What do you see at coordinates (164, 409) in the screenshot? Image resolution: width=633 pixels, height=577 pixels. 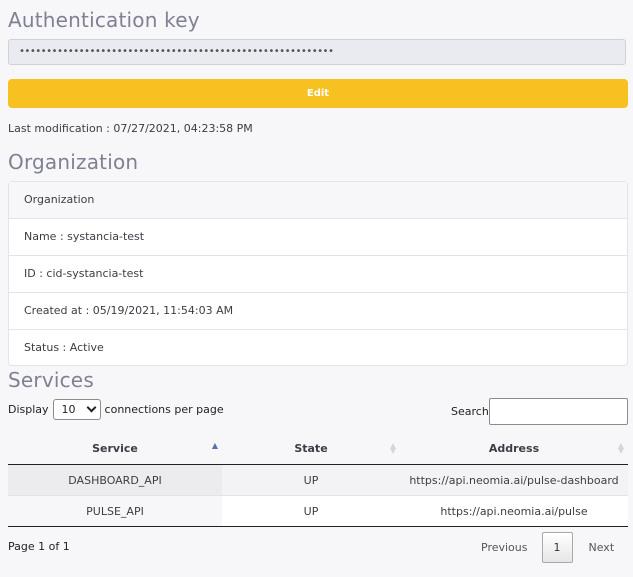 I see `display-suffix-label: connections per page` at bounding box center [164, 409].